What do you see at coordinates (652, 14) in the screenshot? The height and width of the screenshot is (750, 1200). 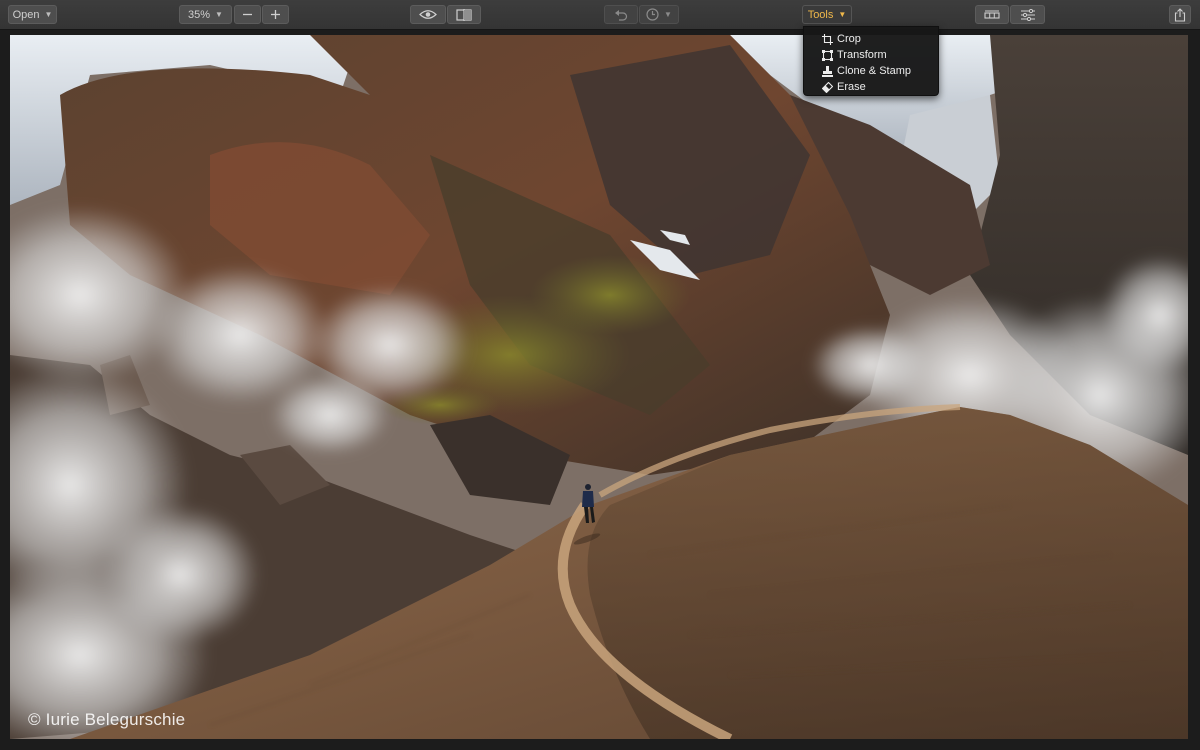 I see `clock-icon` at bounding box center [652, 14].